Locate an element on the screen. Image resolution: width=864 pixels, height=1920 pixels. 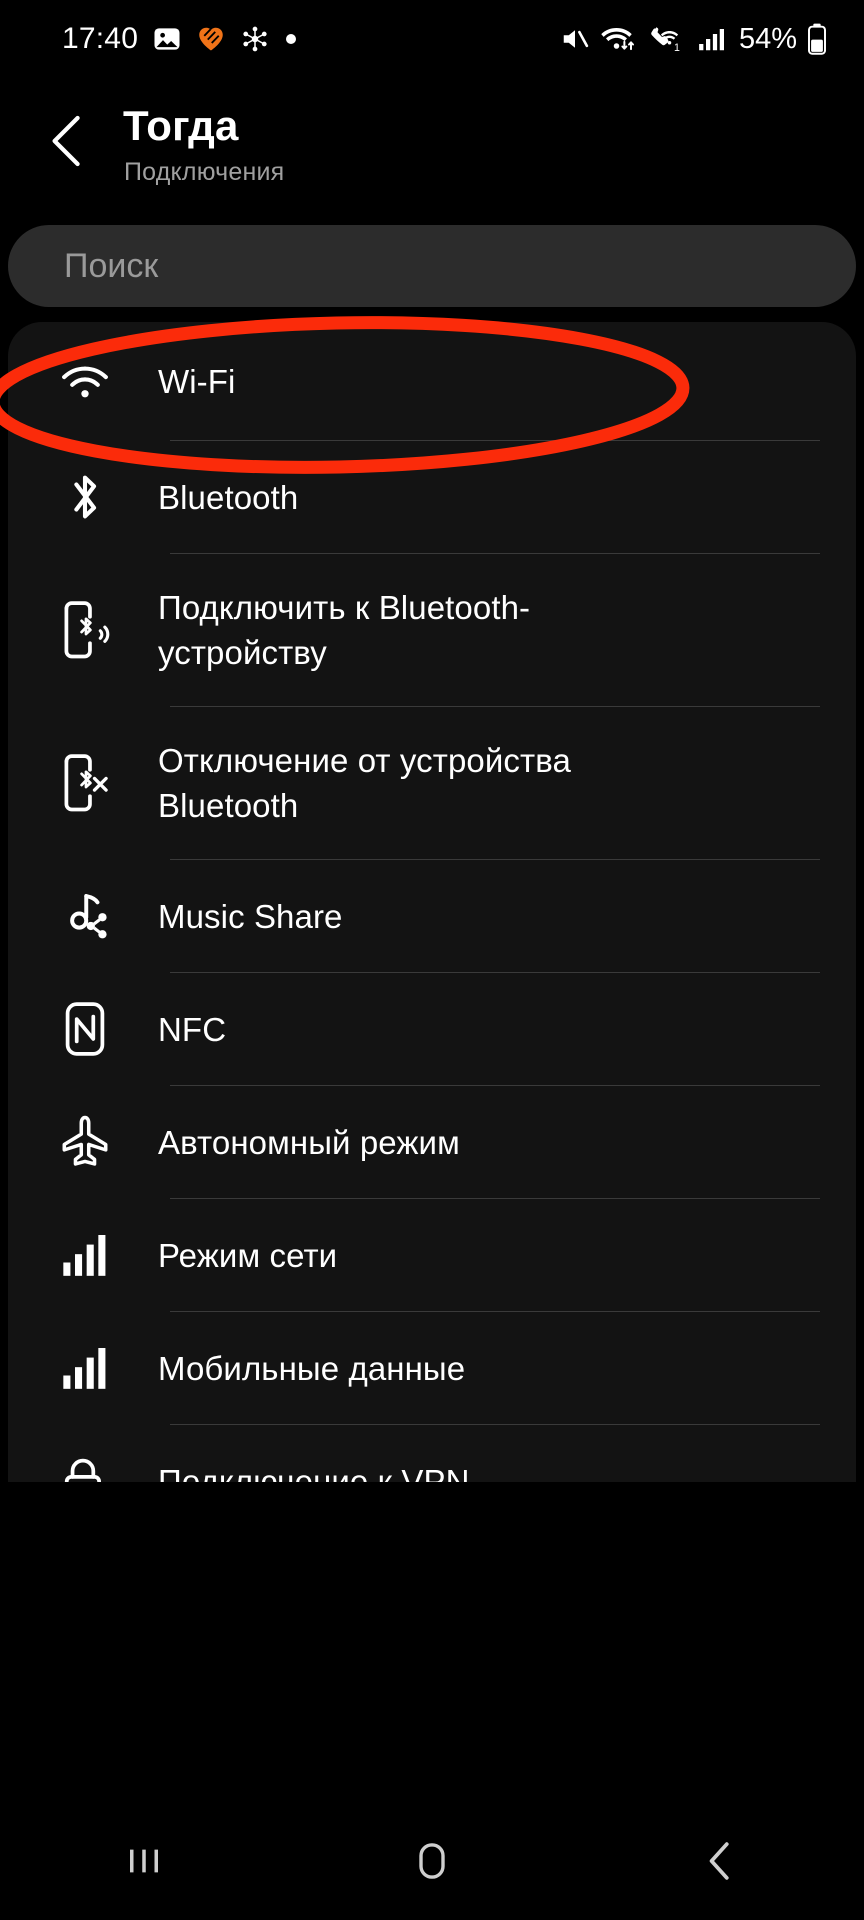
list-item-connect-bluetooth-device: Подключить к Bluetooth-устройству is located at coordinates (432, 630).